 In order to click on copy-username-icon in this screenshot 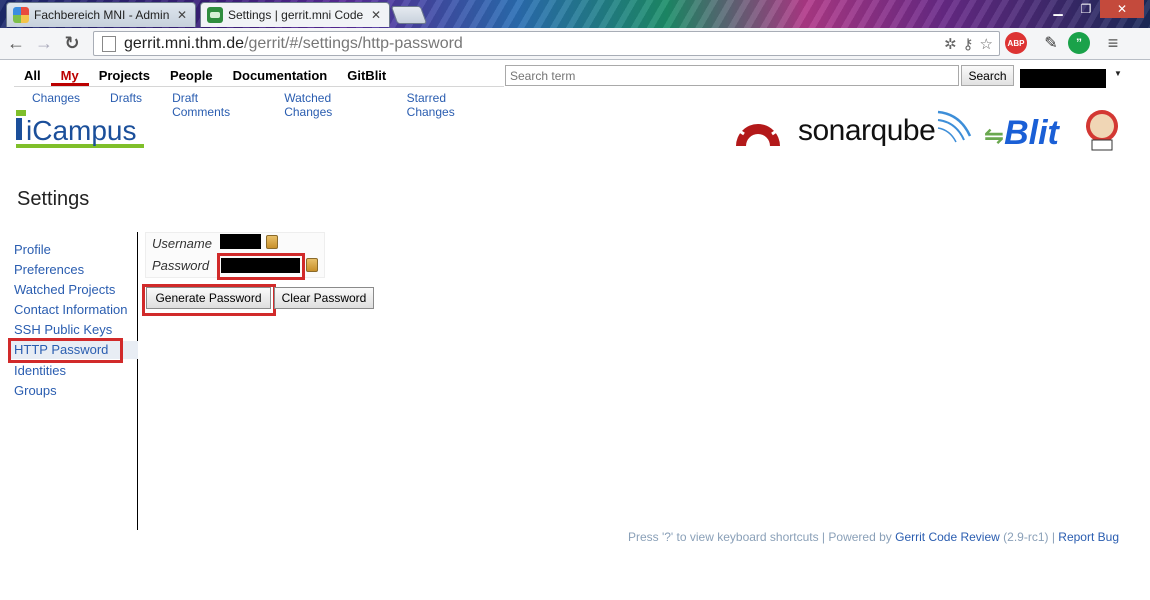, I will do `click(272, 242)`.